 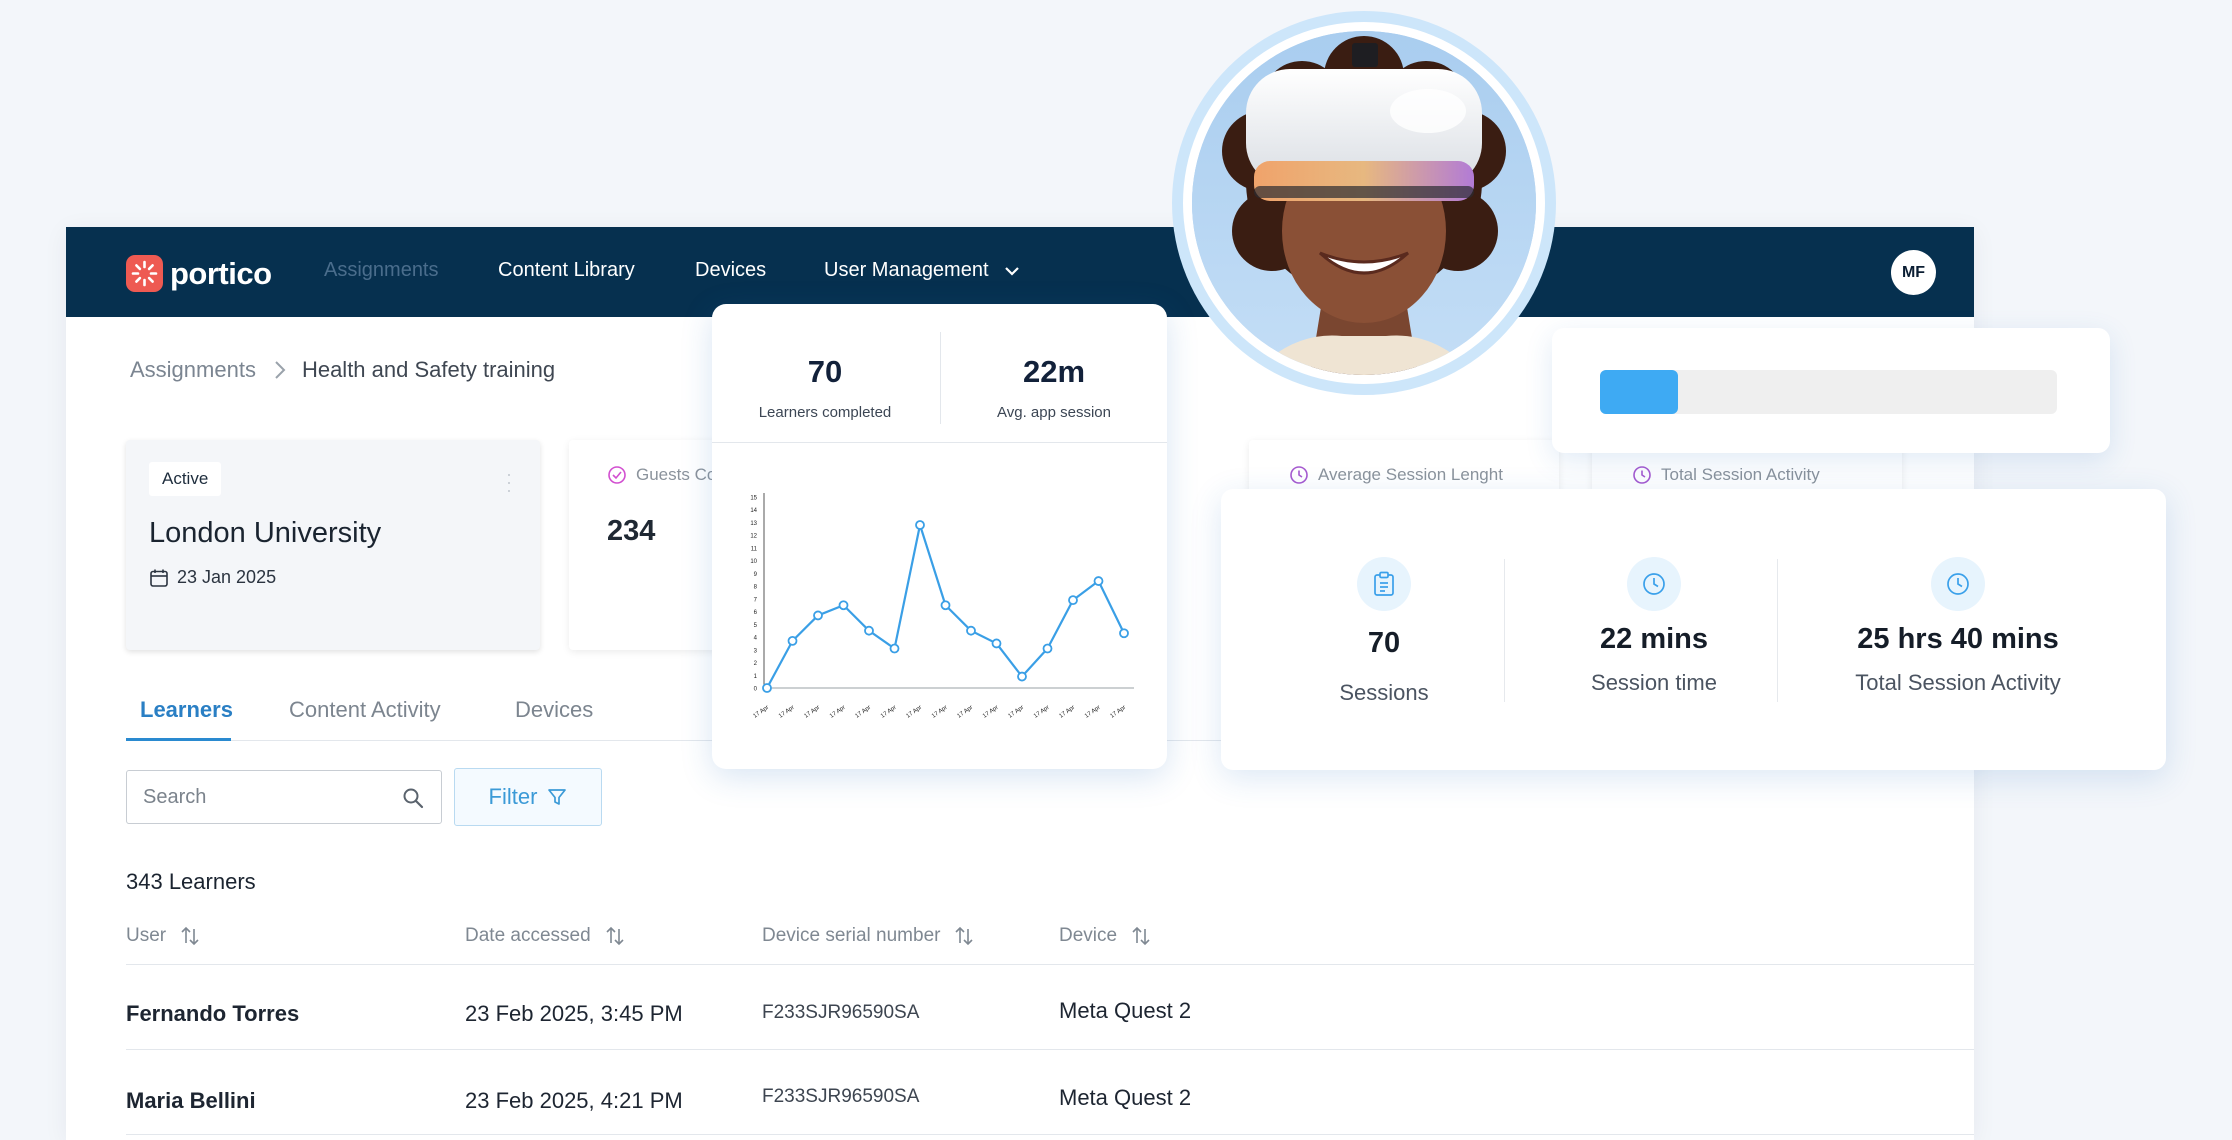 I want to click on cell-user: Maria Bellini, so click(x=191, y=1100).